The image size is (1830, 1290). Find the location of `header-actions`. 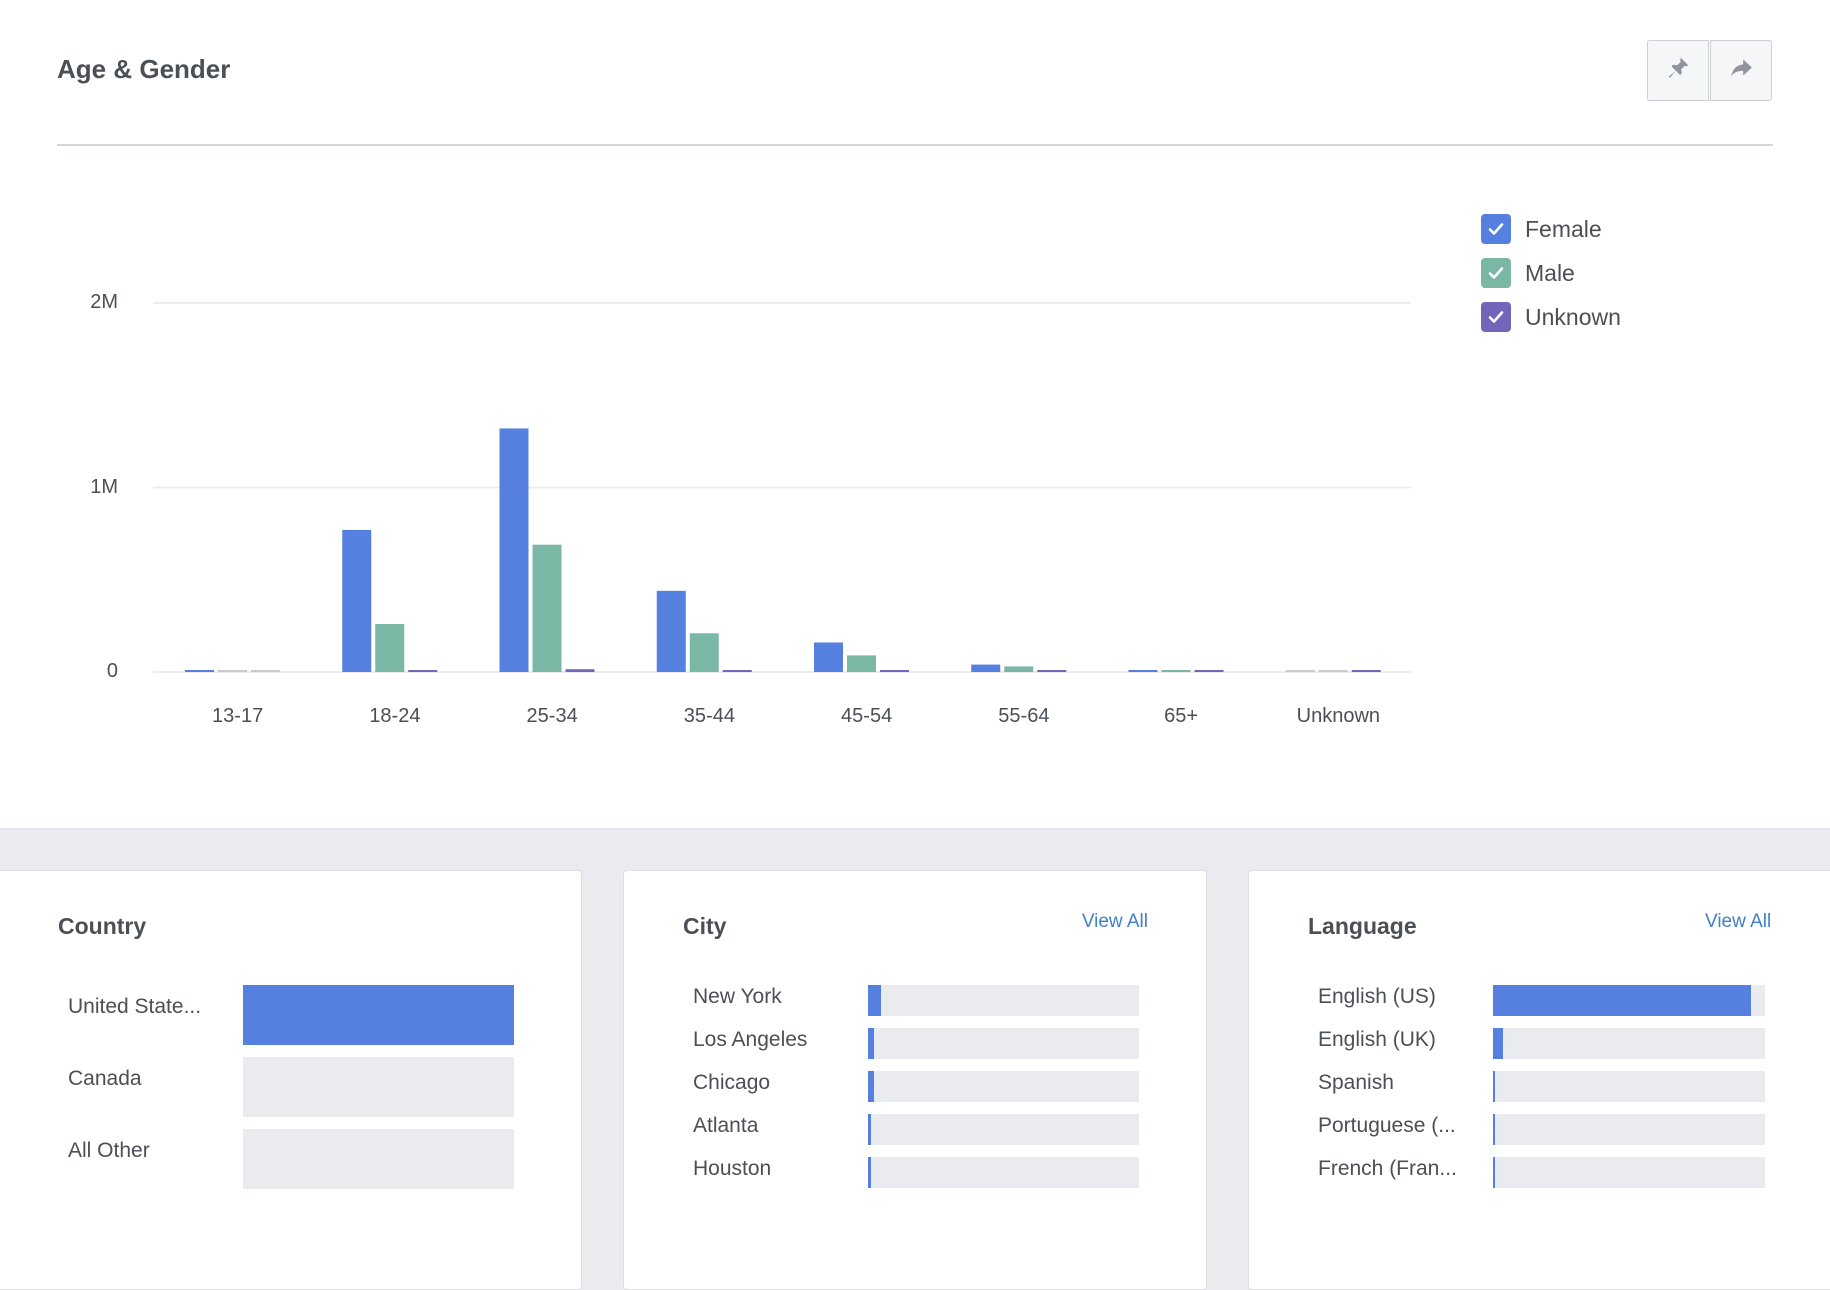

header-actions is located at coordinates (1709, 70).